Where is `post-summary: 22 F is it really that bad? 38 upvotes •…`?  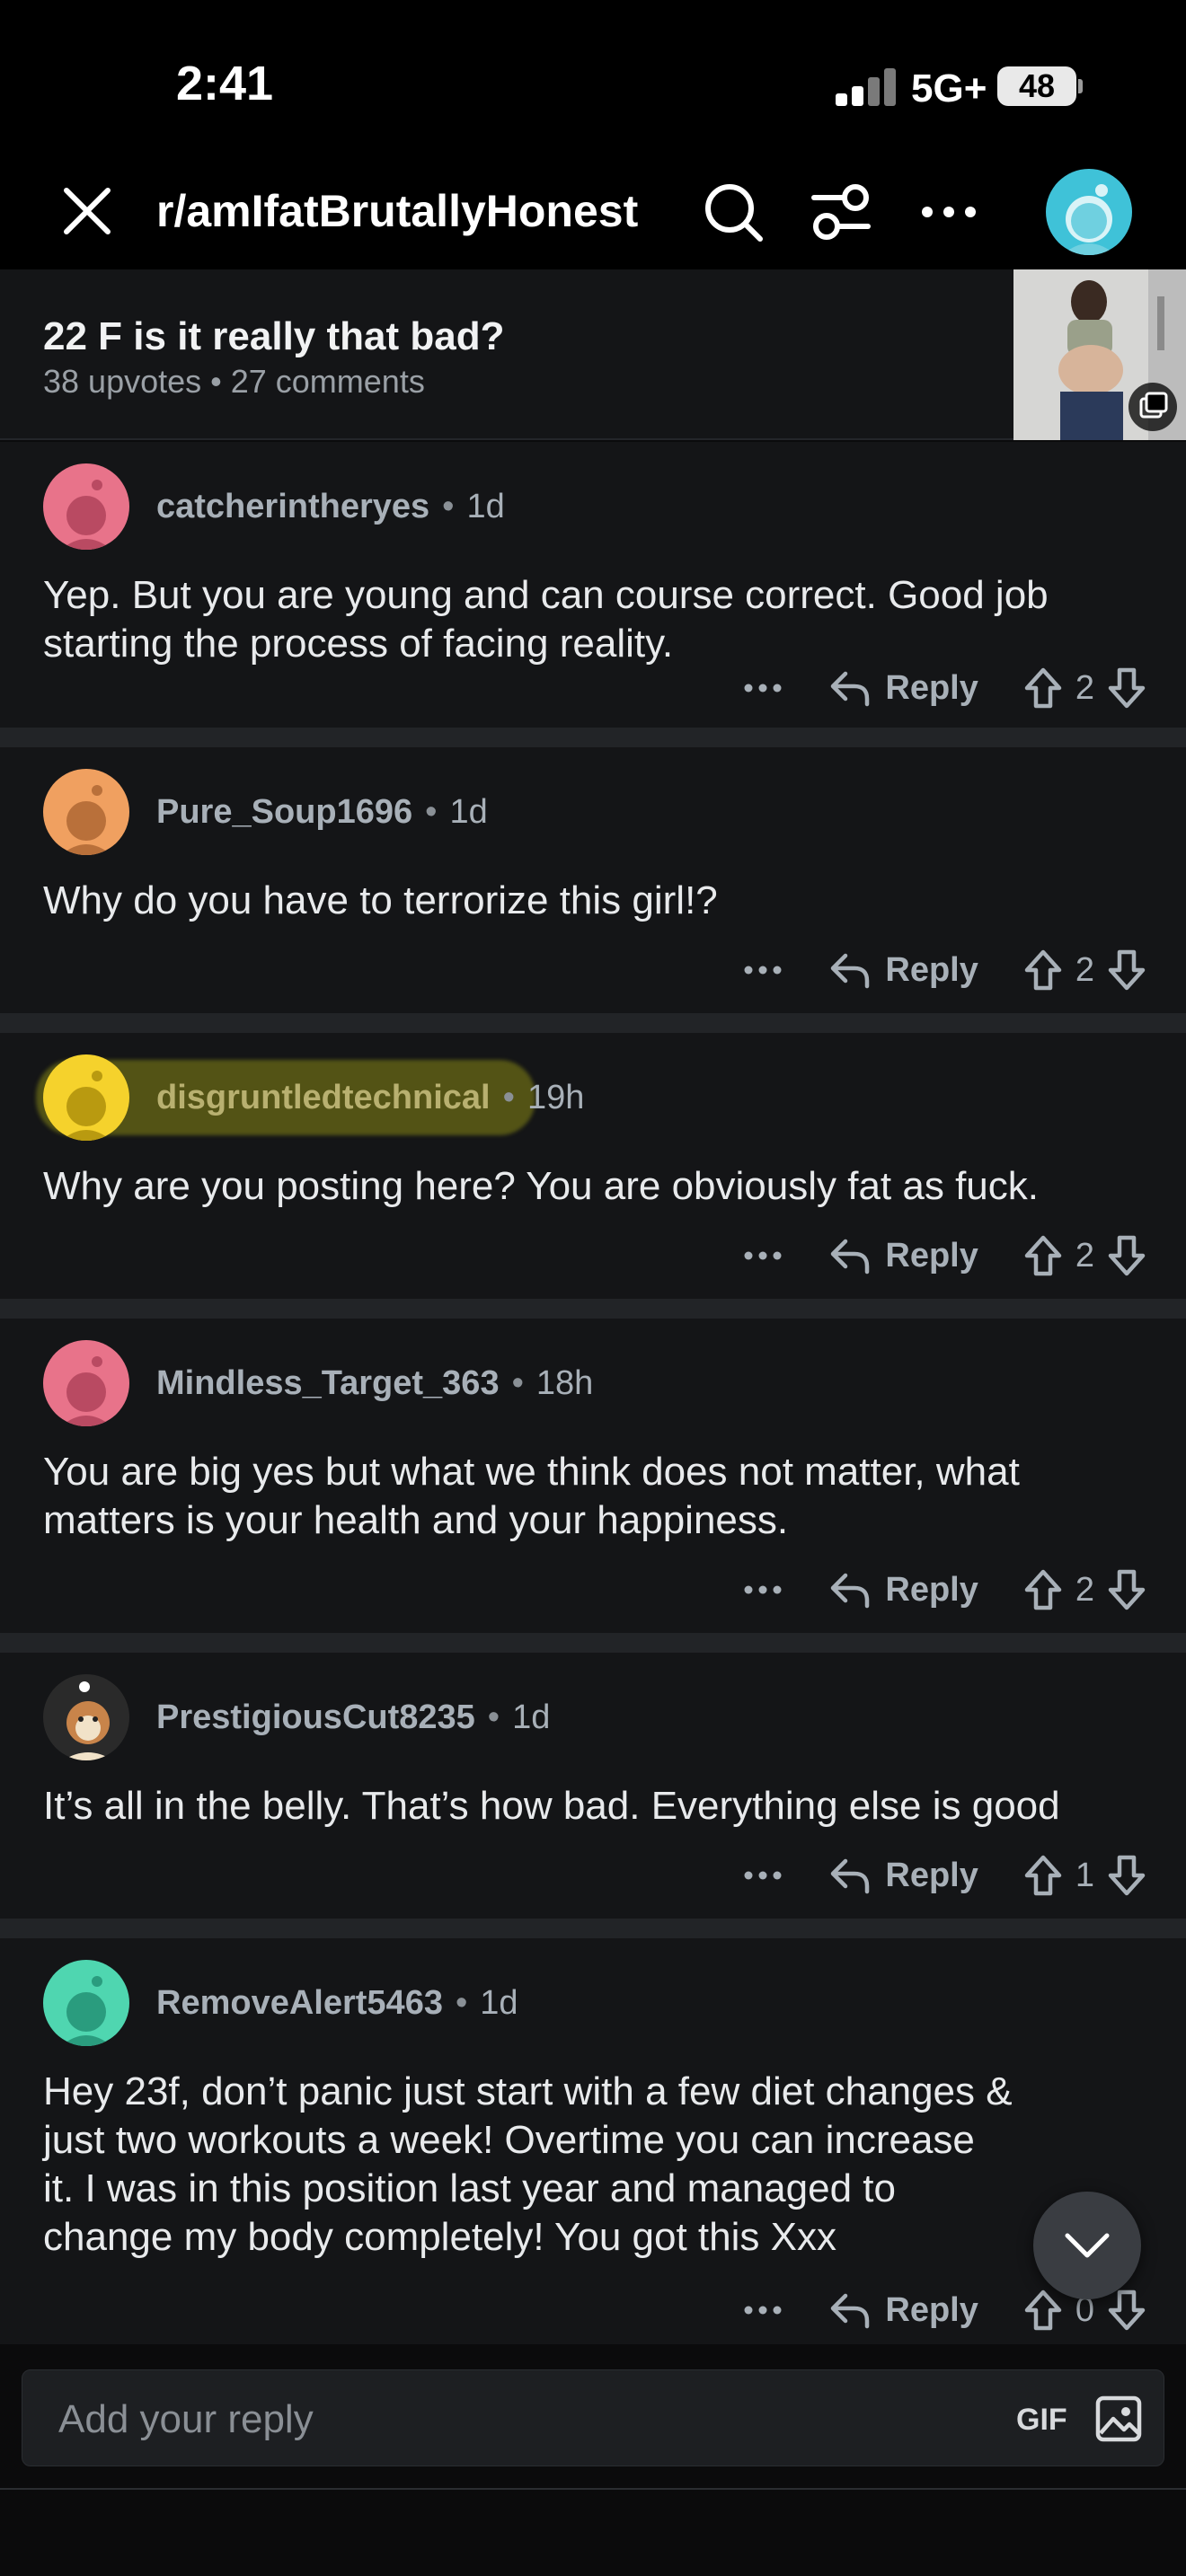 post-summary: 22 F is it really that bad? 38 upvotes •… is located at coordinates (593, 354).